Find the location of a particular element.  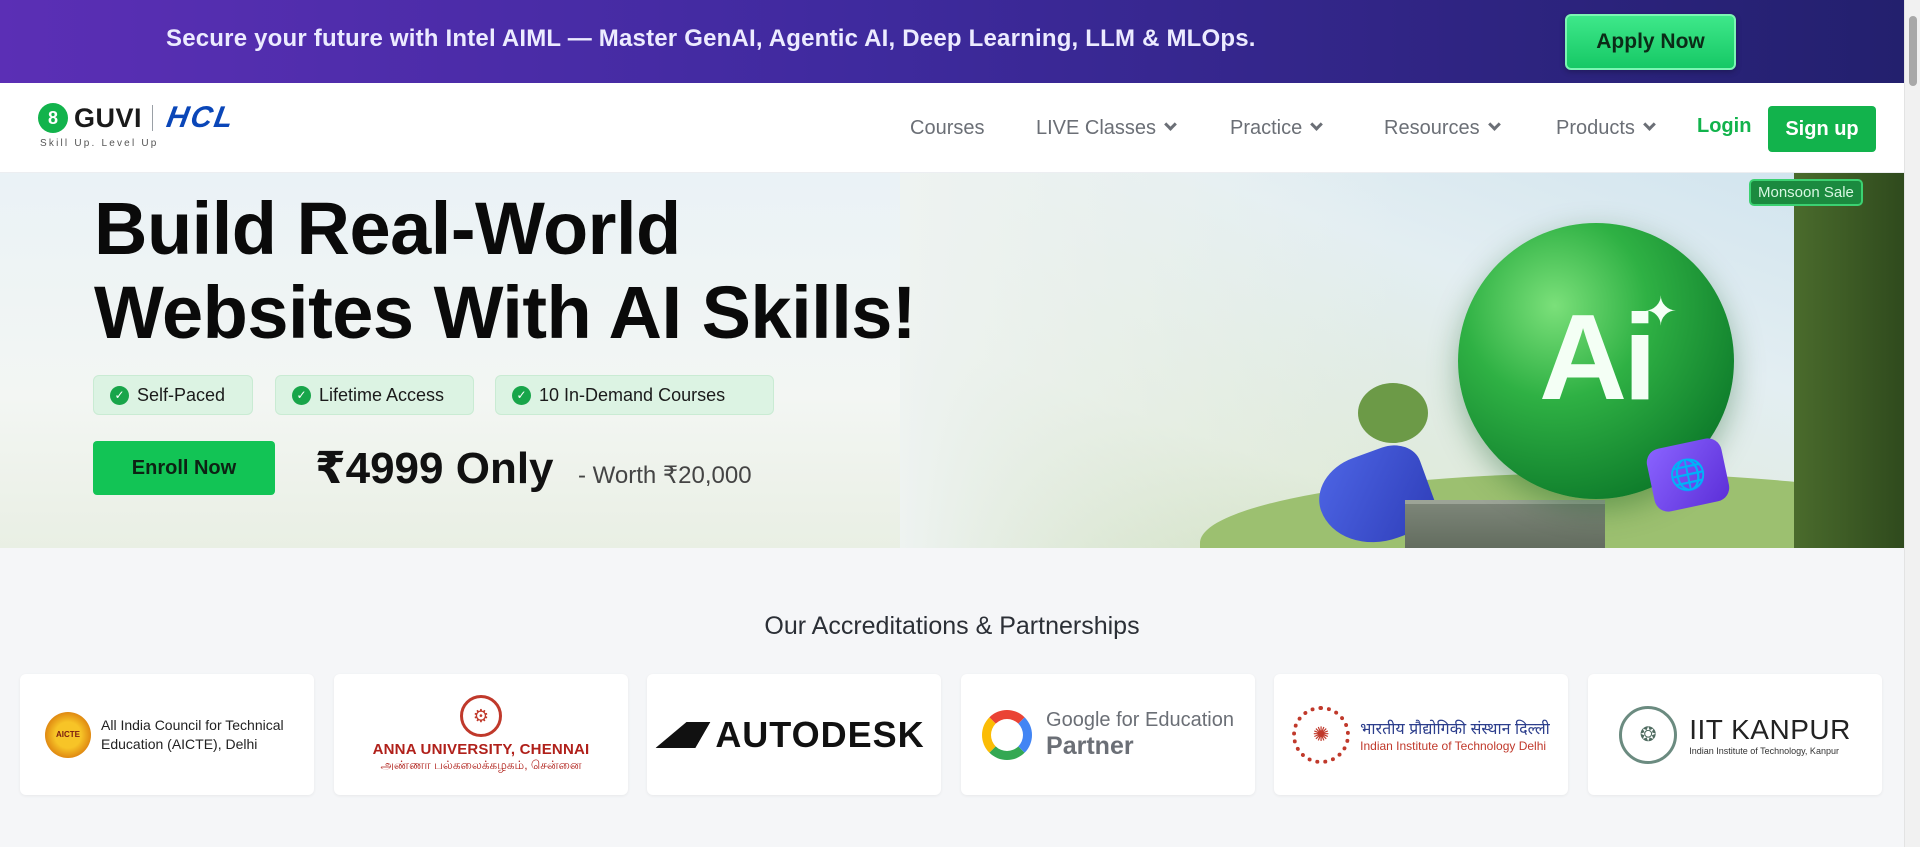

iitk-name: IIT KANPUR is located at coordinates (1770, 729).